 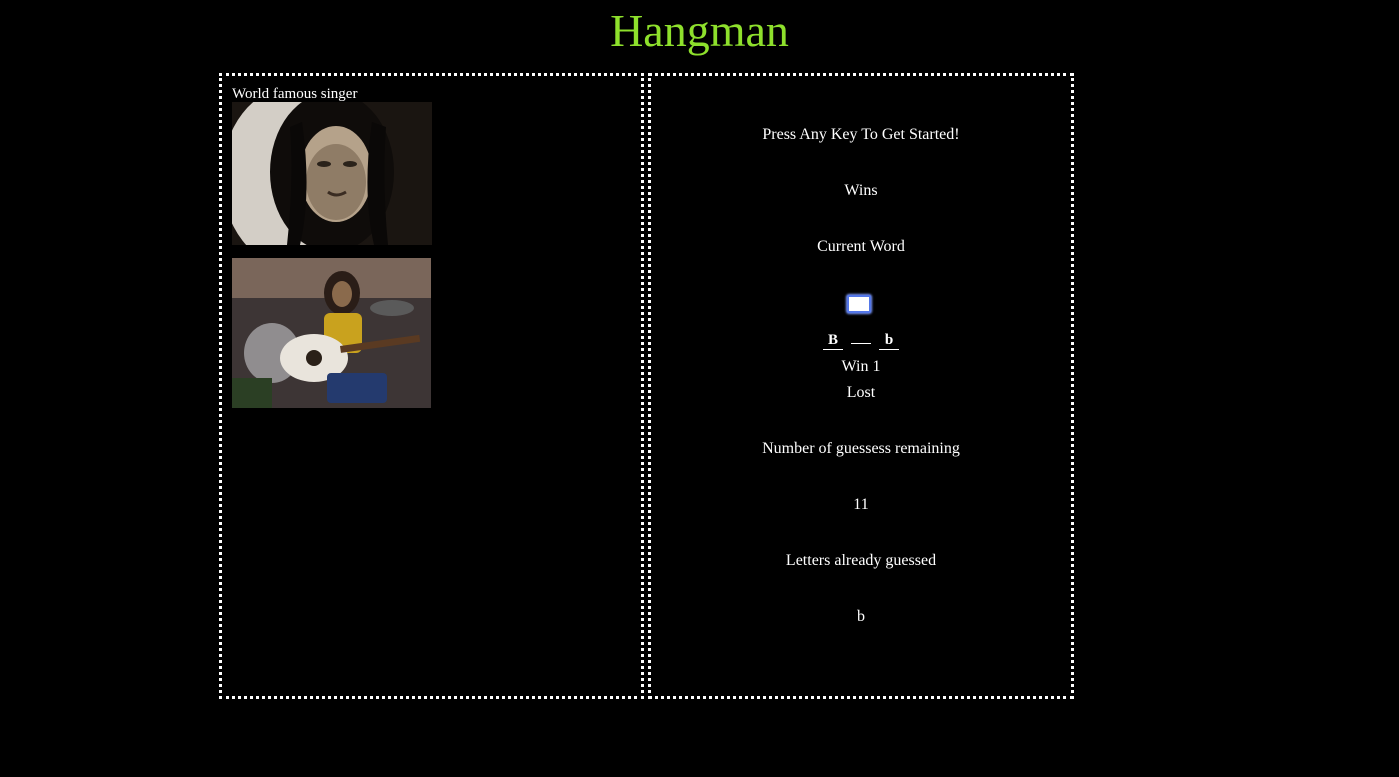 What do you see at coordinates (861, 340) in the screenshot?
I see `current-word: Bb` at bounding box center [861, 340].